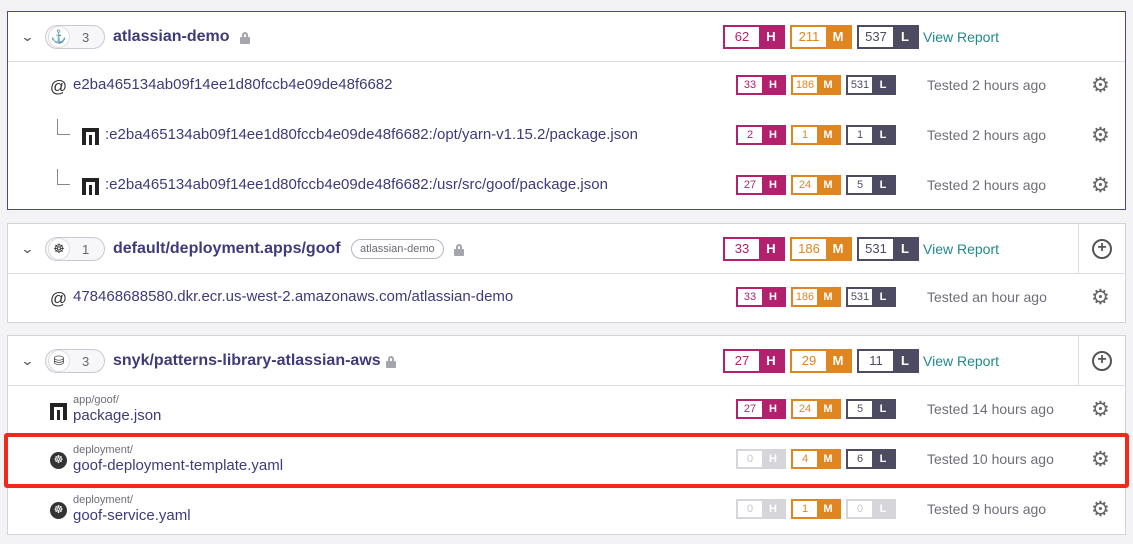 The width and height of the screenshot is (1133, 544). Describe the element at coordinates (178, 465) in the screenshot. I see `project-link: goof-deployment-template.yaml` at that location.